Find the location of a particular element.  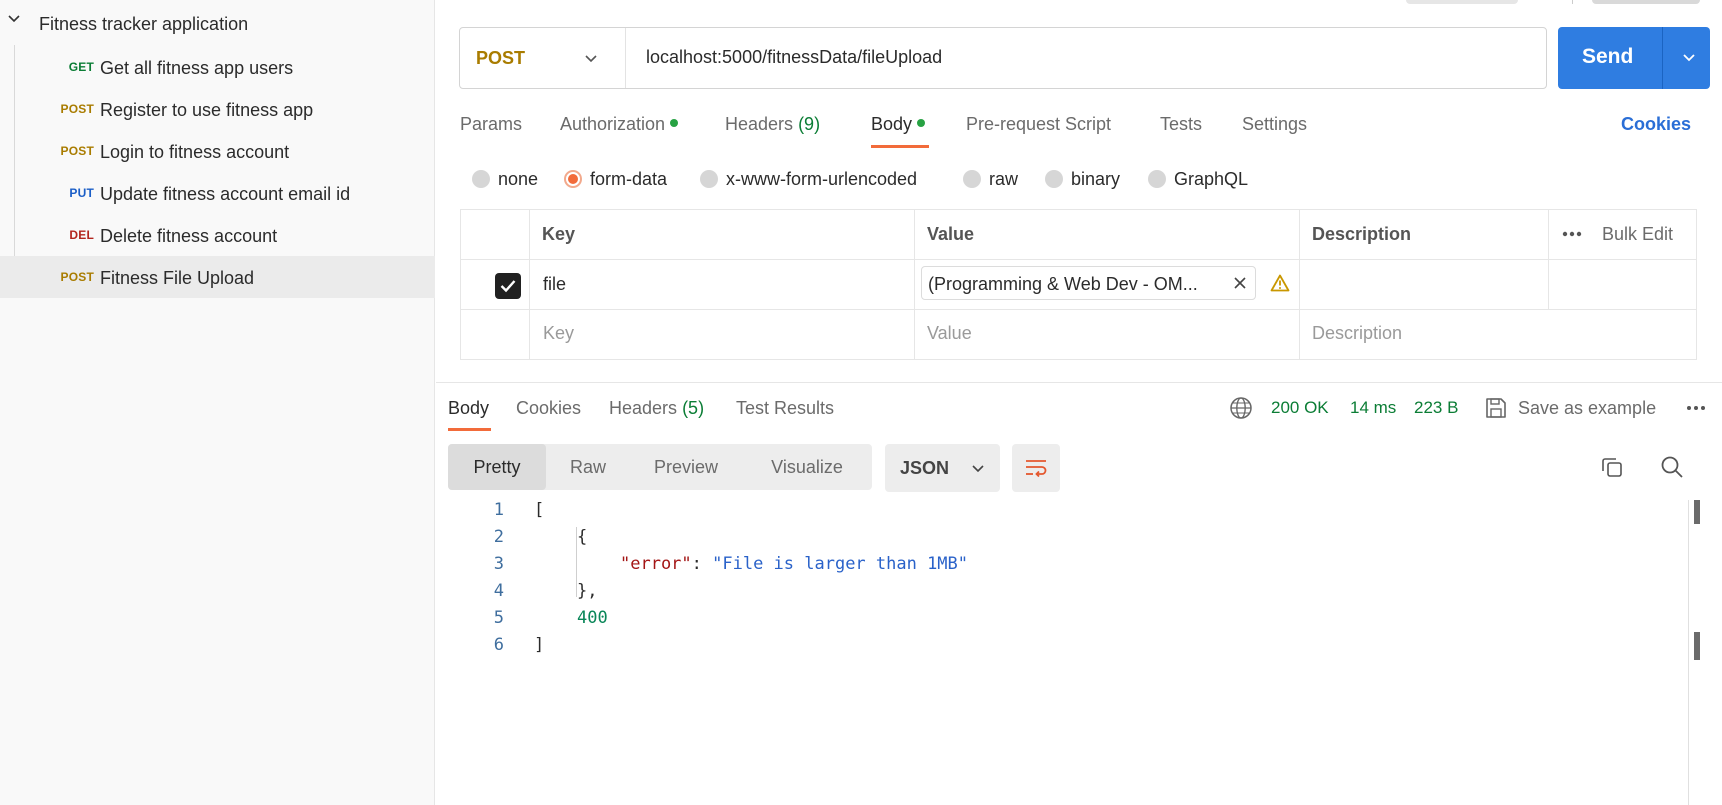

send-divider is located at coordinates (1662, 58).